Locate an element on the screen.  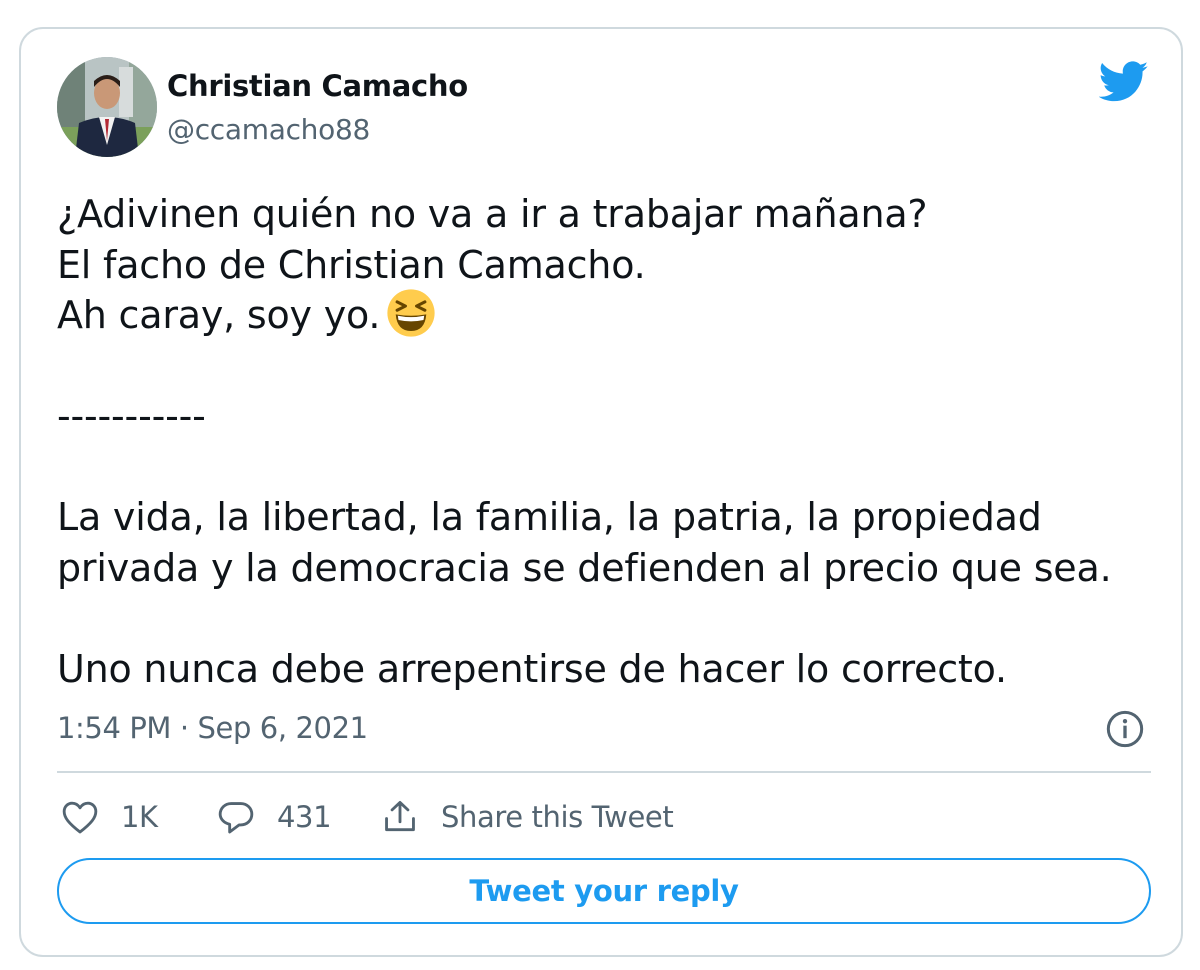
twitter-bird-icon is located at coordinates (1124, 82).